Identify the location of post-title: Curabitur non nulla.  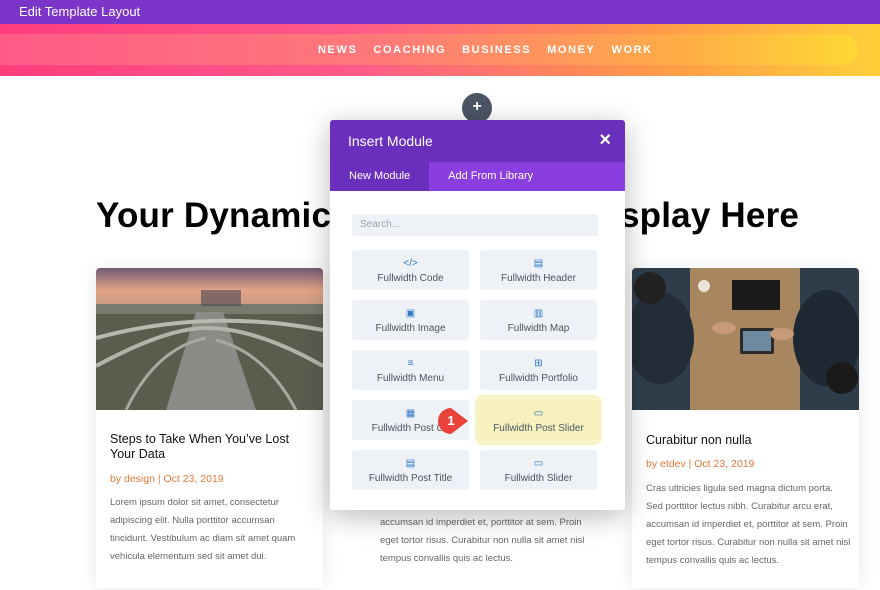
(748, 440).